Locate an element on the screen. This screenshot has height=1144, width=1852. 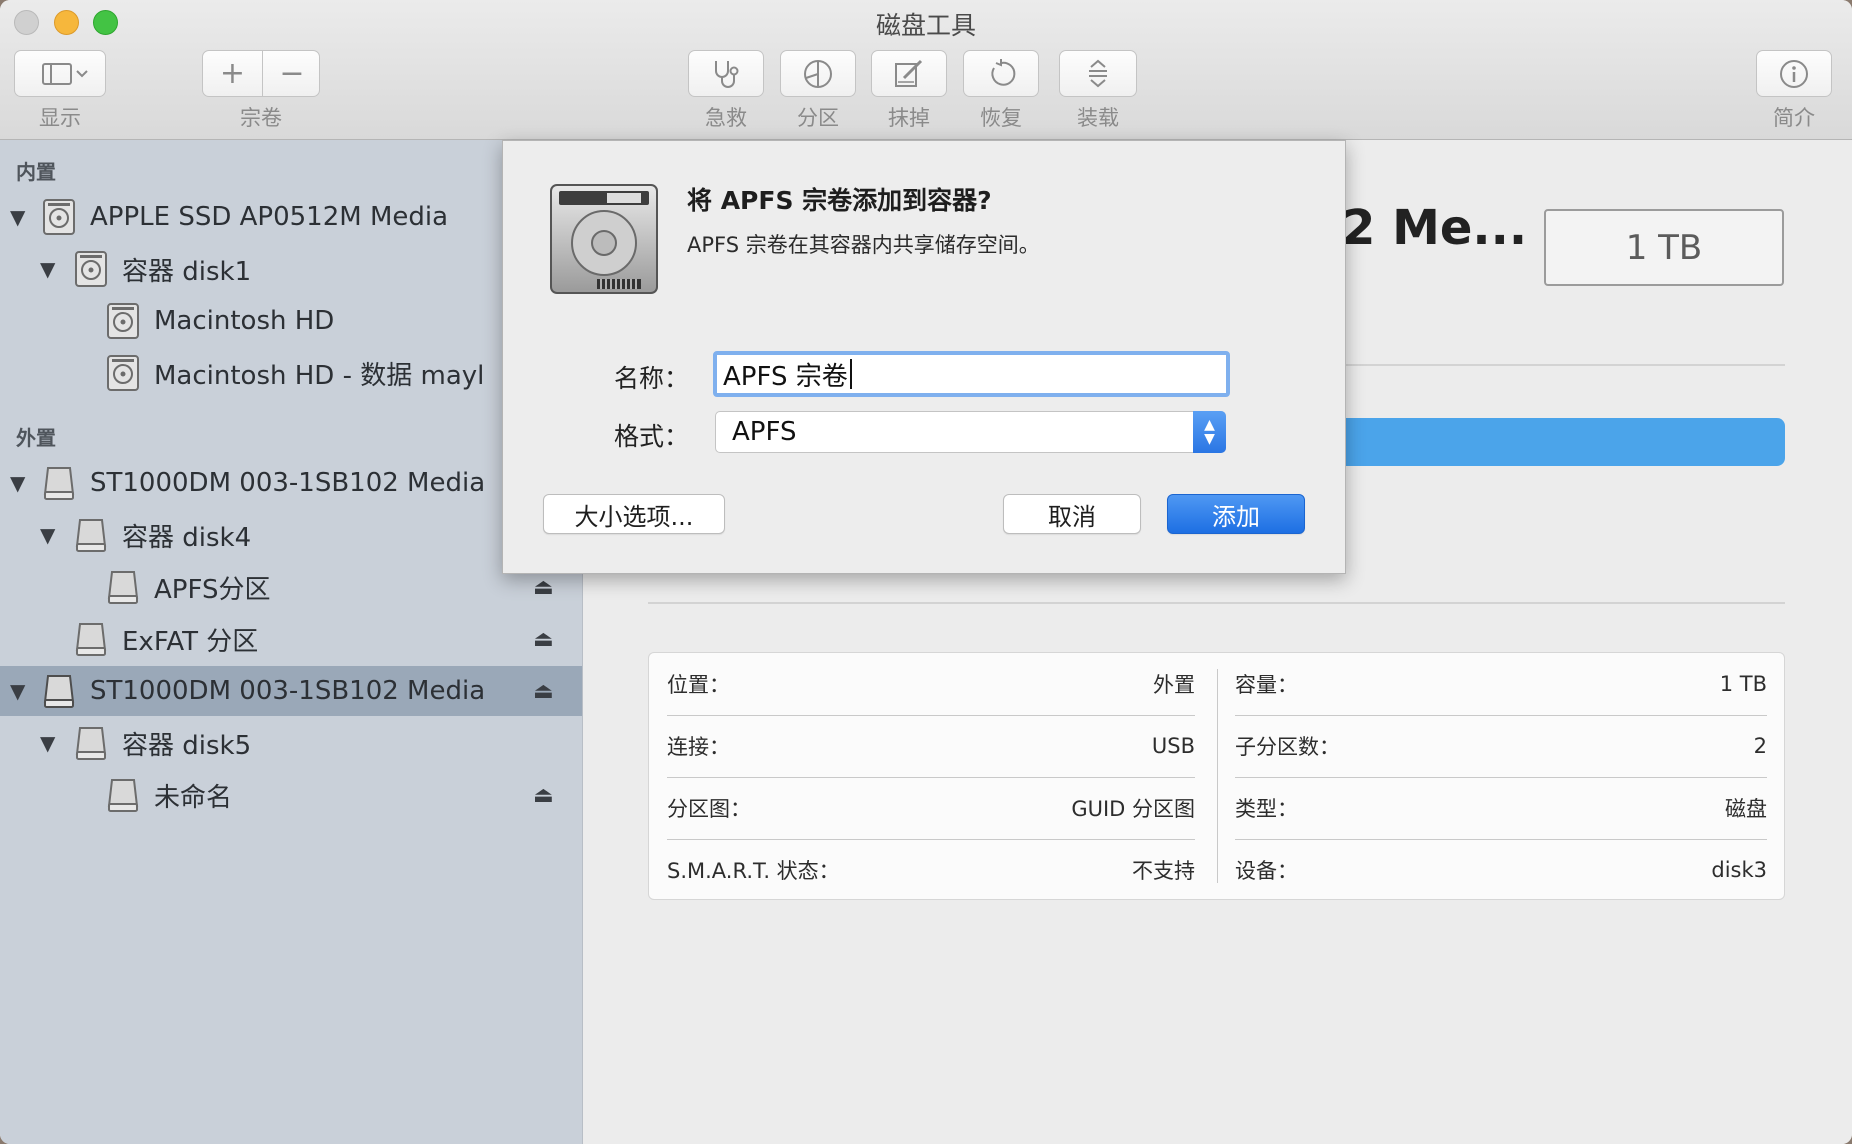
info-value: disk3 is located at coordinates (1739, 870).